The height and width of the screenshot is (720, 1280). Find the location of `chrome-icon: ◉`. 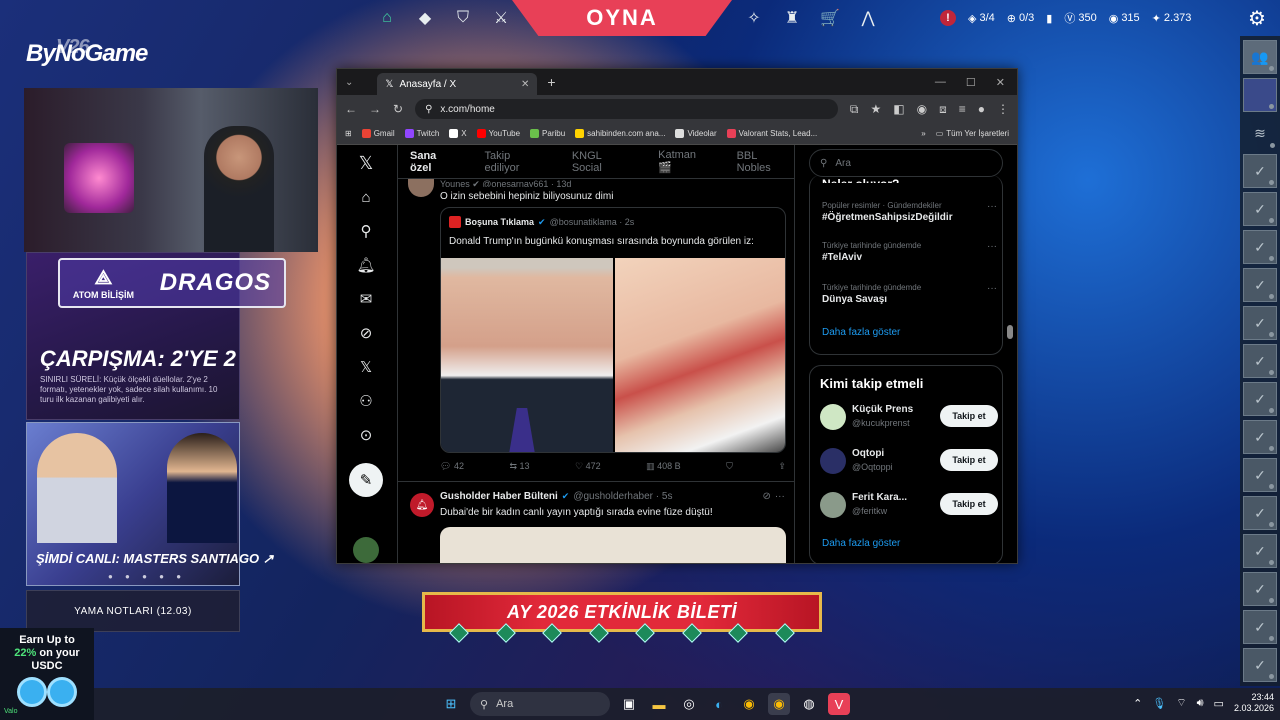

chrome-icon: ◉ is located at coordinates (749, 704).